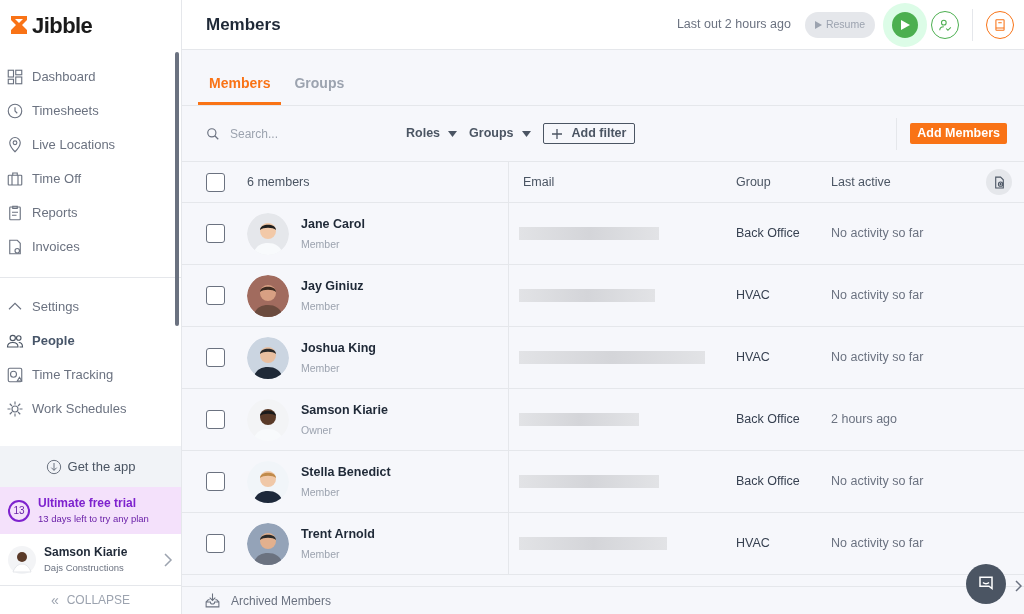 This screenshot has height=614, width=1024. Describe the element at coordinates (93, 519) in the screenshot. I see `trial-subtitle: 13 days left to try any plan` at that location.